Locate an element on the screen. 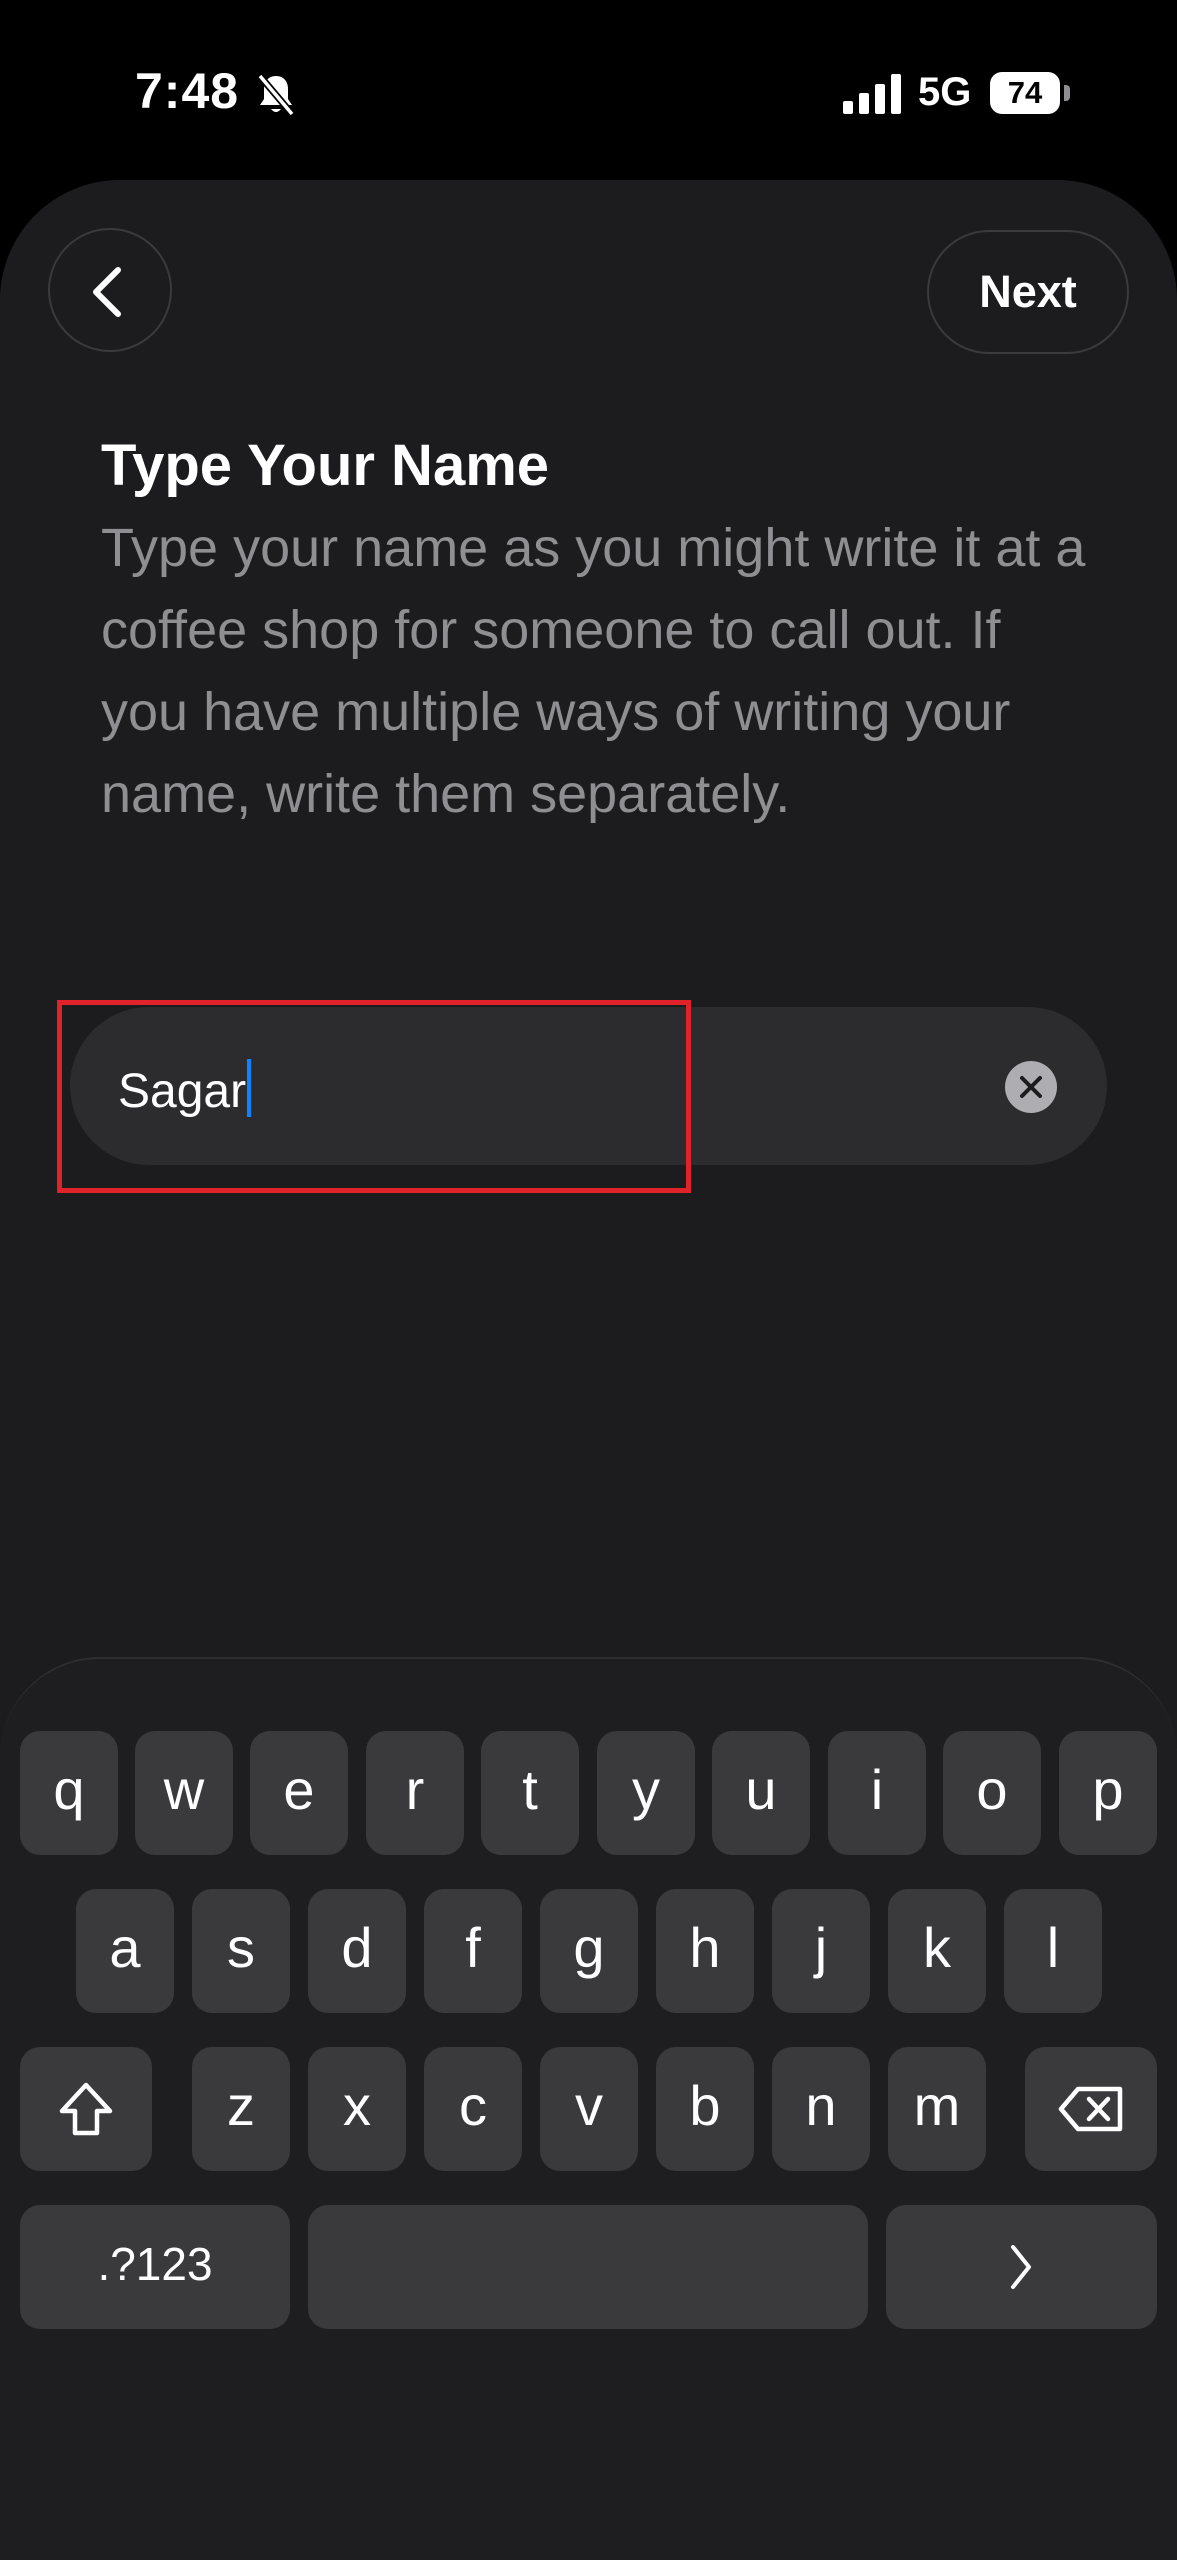 The width and height of the screenshot is (1177, 2560). go-key is located at coordinates (1021, 2267).